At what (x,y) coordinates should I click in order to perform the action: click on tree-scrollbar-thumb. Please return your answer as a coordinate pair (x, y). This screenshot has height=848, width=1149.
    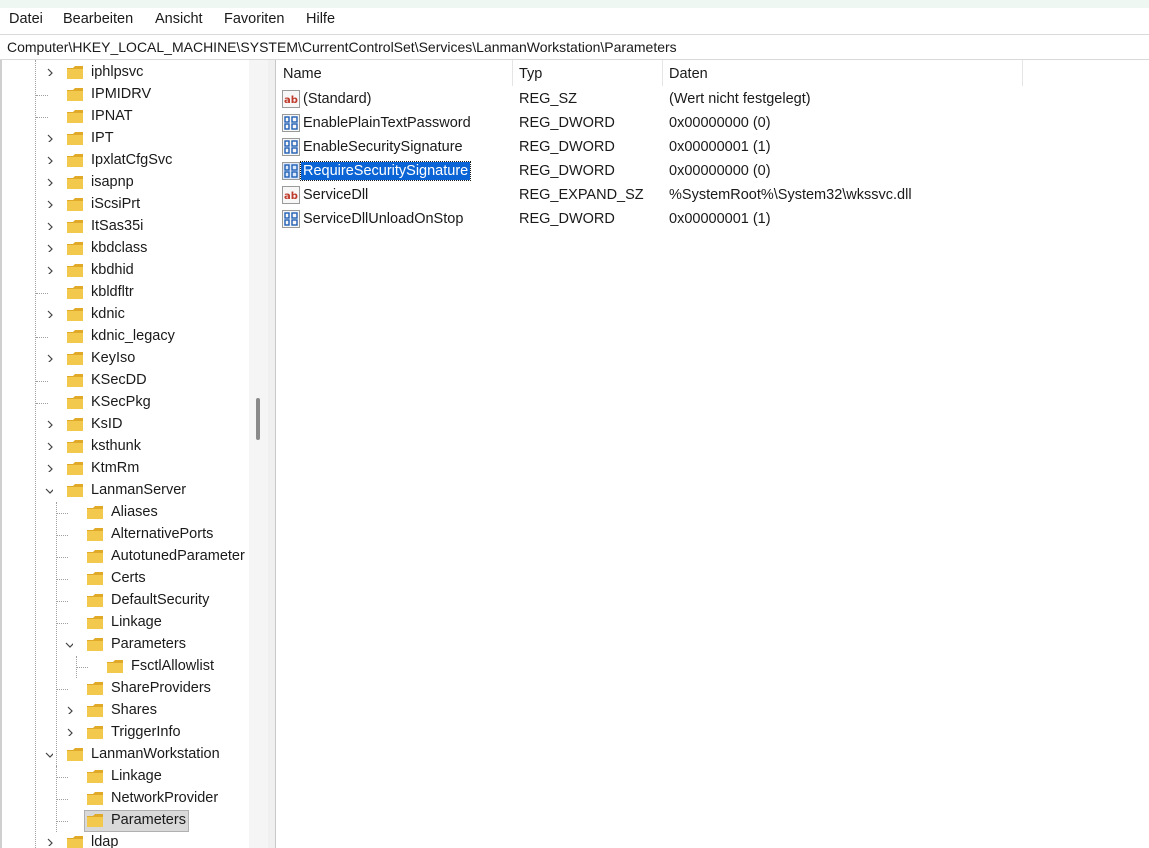
    Looking at the image, I should click on (258, 419).